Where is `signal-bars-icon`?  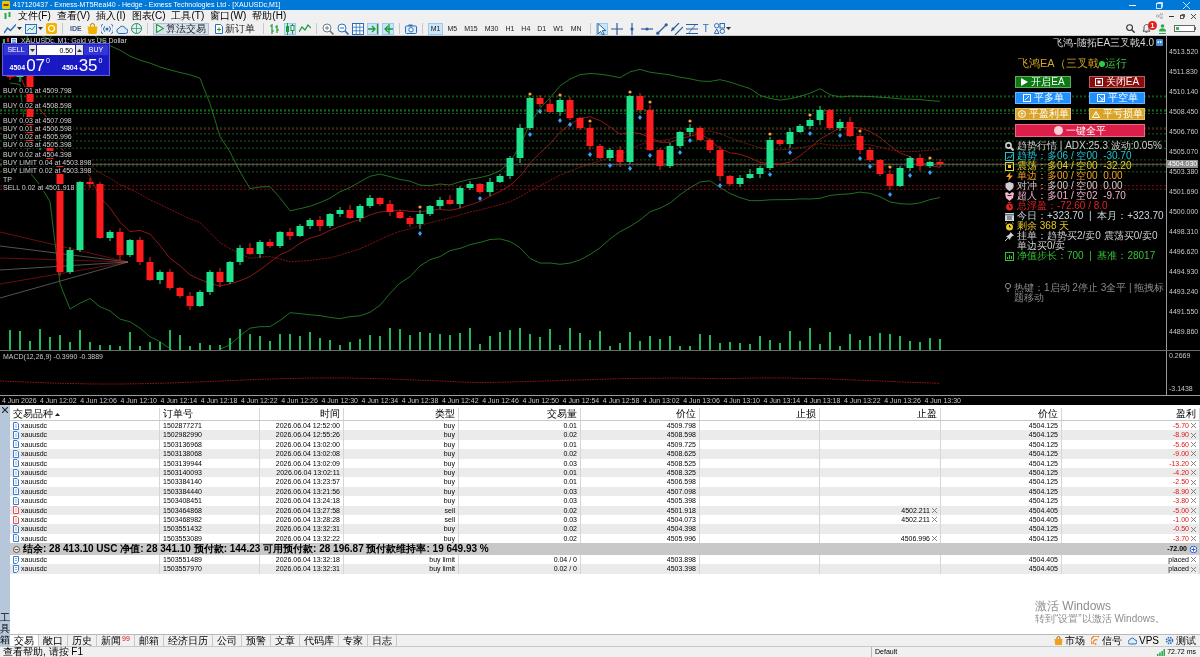 signal-bars-icon is located at coordinates (1161, 652).